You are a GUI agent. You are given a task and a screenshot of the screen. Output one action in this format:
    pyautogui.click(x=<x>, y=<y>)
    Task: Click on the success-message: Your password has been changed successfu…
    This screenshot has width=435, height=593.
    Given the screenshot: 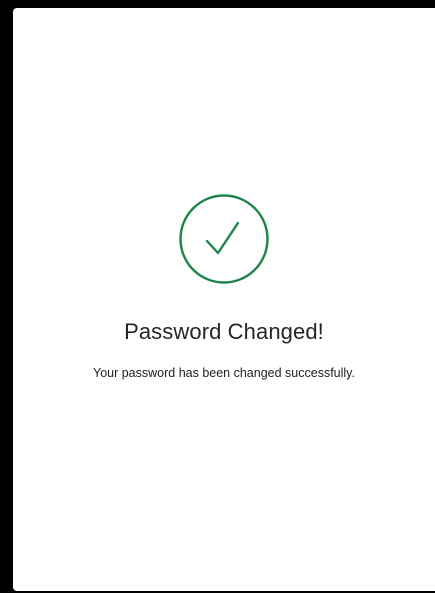 What is the action you would take?
    pyautogui.click(x=224, y=373)
    